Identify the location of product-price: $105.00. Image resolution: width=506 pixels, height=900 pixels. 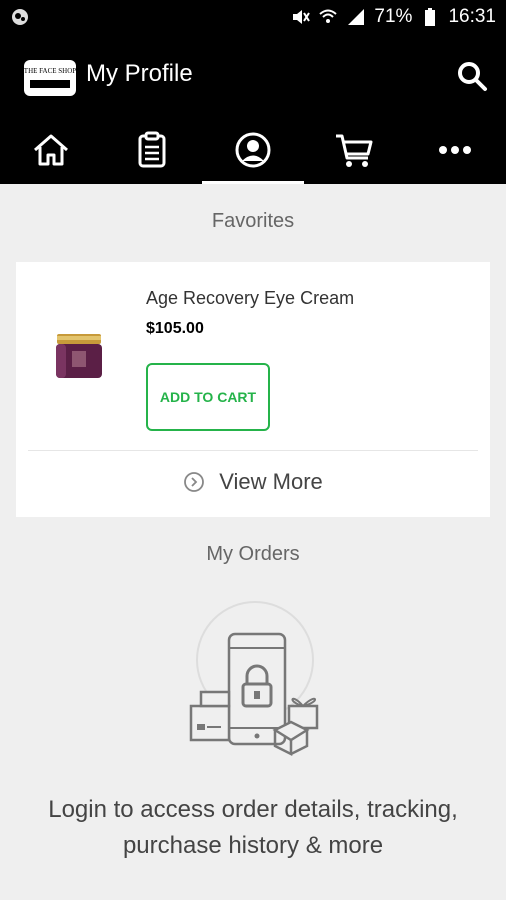
(175, 328).